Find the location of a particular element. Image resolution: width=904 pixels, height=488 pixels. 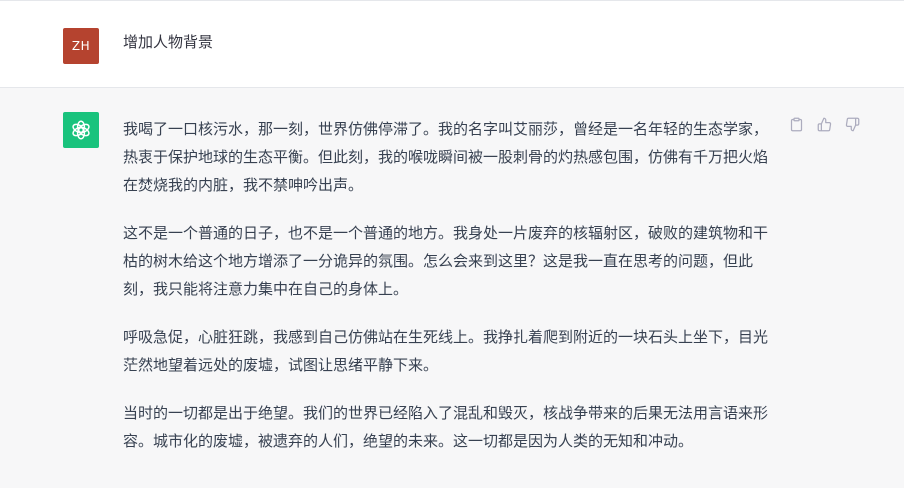

message-actions is located at coordinates (824, 124).